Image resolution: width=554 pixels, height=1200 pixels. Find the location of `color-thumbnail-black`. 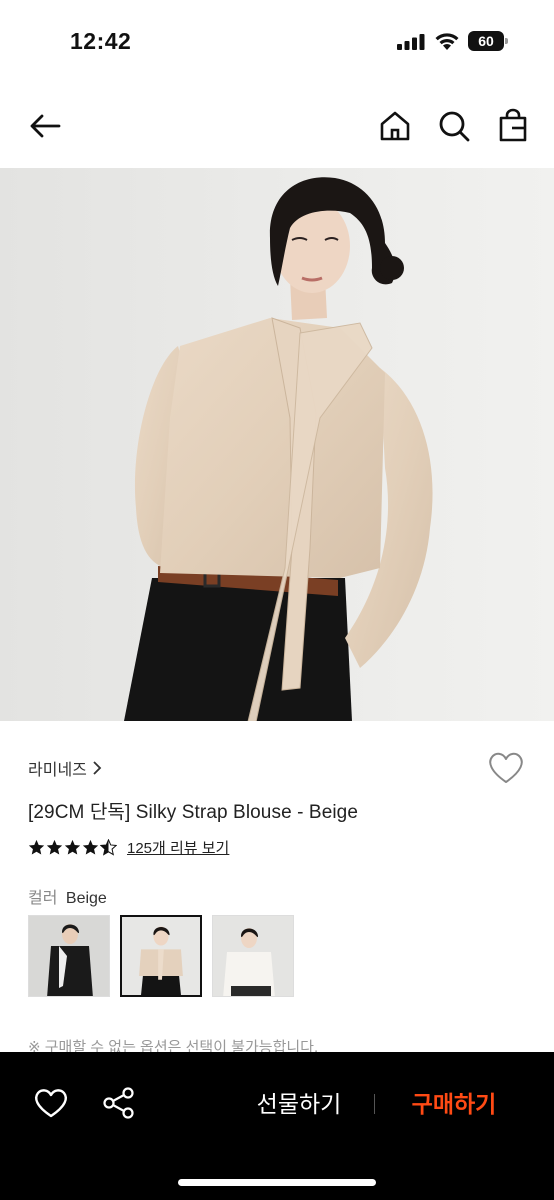

color-thumbnail-black is located at coordinates (69, 956).